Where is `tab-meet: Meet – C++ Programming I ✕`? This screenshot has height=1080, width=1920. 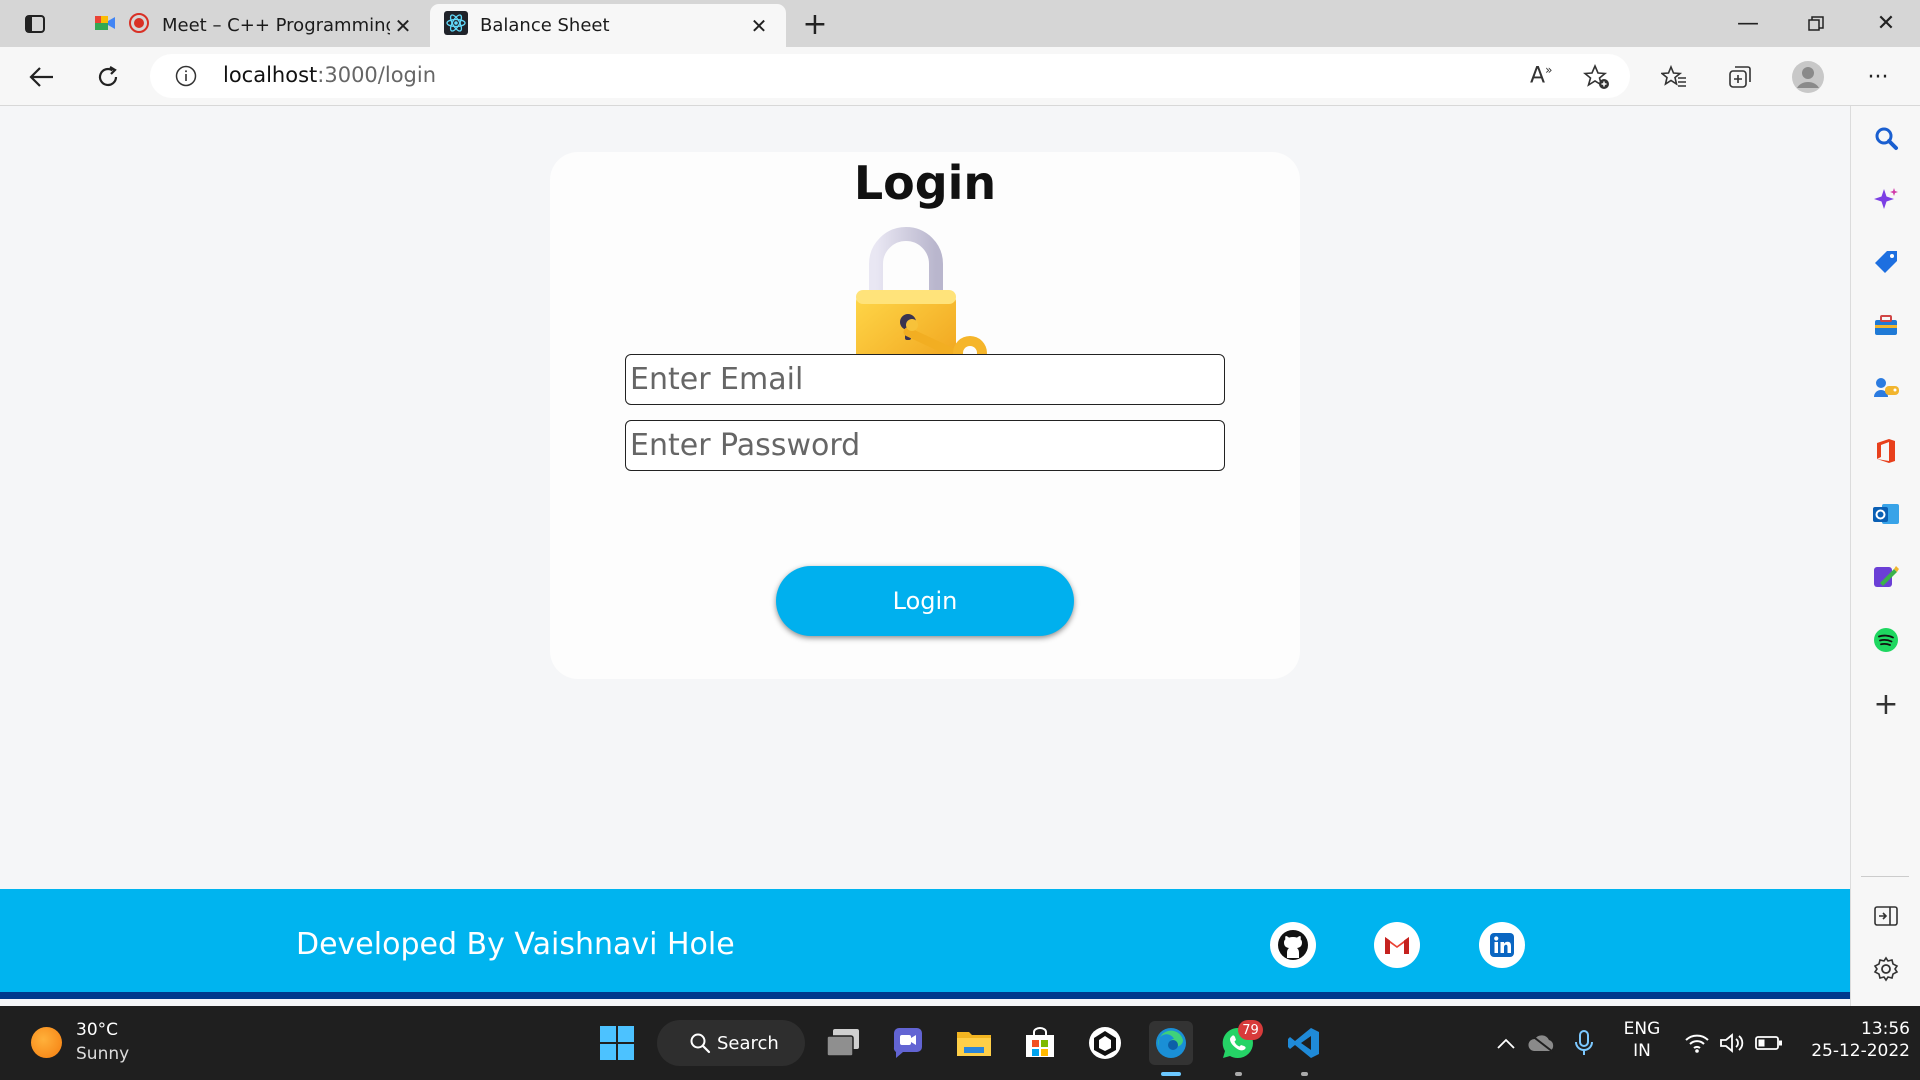
tab-meet: Meet – C++ Programming I ✕ is located at coordinates (255, 25).